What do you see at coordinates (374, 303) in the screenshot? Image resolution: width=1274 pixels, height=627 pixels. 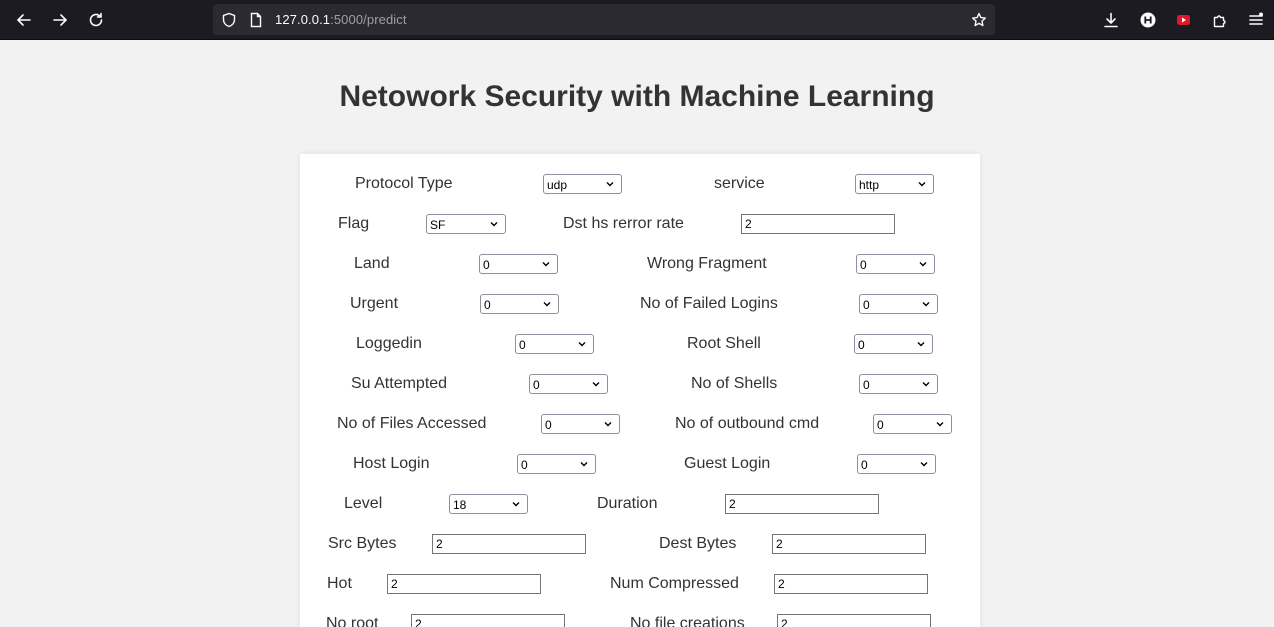 I see `urgent-label: Urgent` at bounding box center [374, 303].